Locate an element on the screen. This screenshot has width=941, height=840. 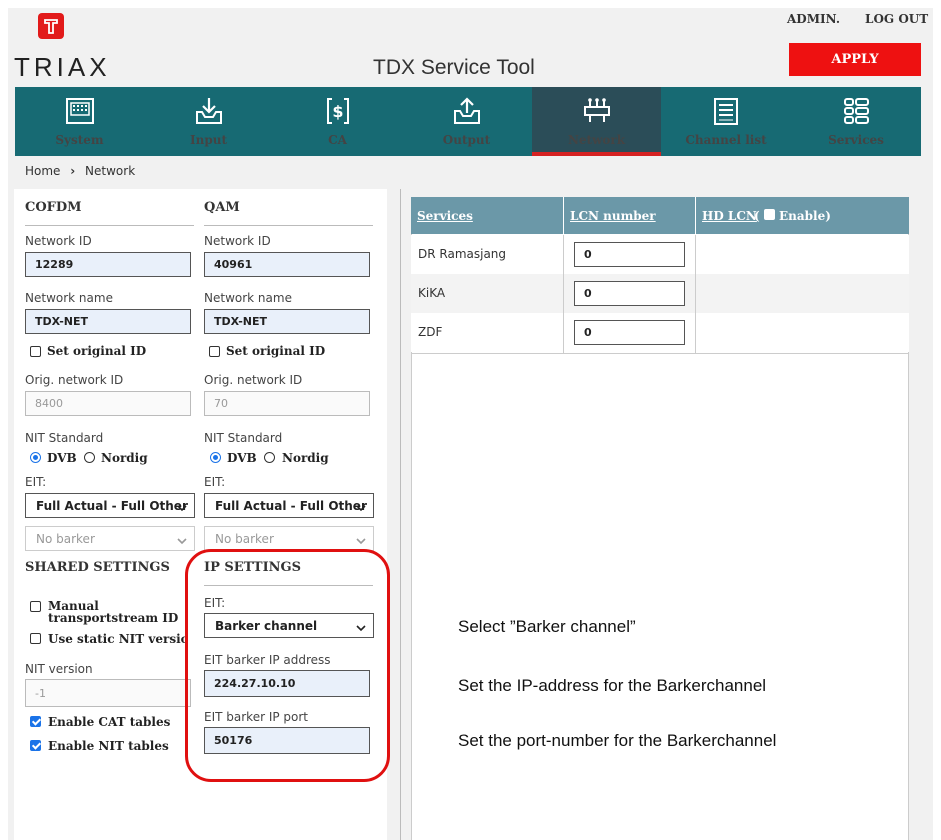
cofdm-eit-label: EIT: is located at coordinates (36, 482).